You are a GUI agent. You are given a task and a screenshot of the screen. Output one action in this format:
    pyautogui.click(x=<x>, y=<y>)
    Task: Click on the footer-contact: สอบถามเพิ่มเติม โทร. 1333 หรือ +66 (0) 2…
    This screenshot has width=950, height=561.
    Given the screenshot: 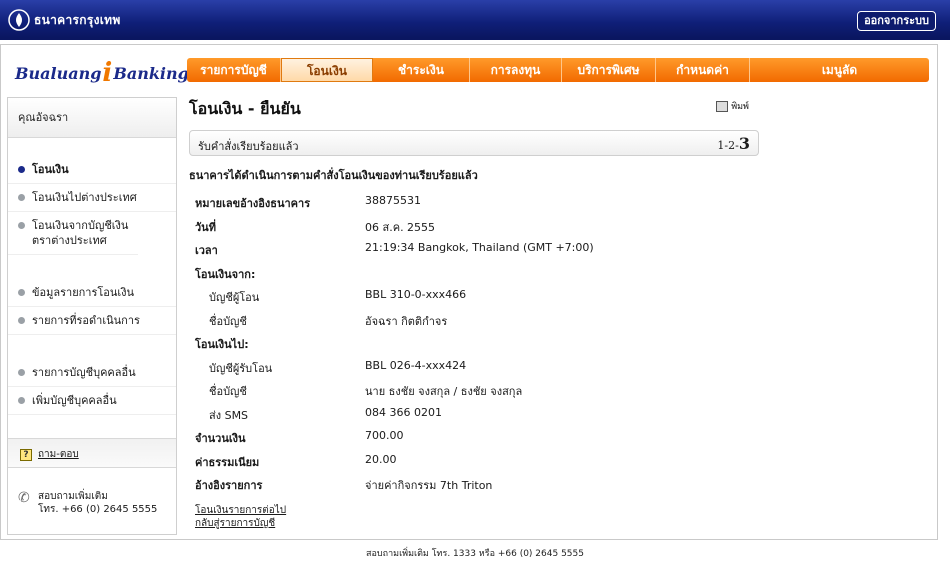 What is the action you would take?
    pyautogui.click(x=475, y=554)
    